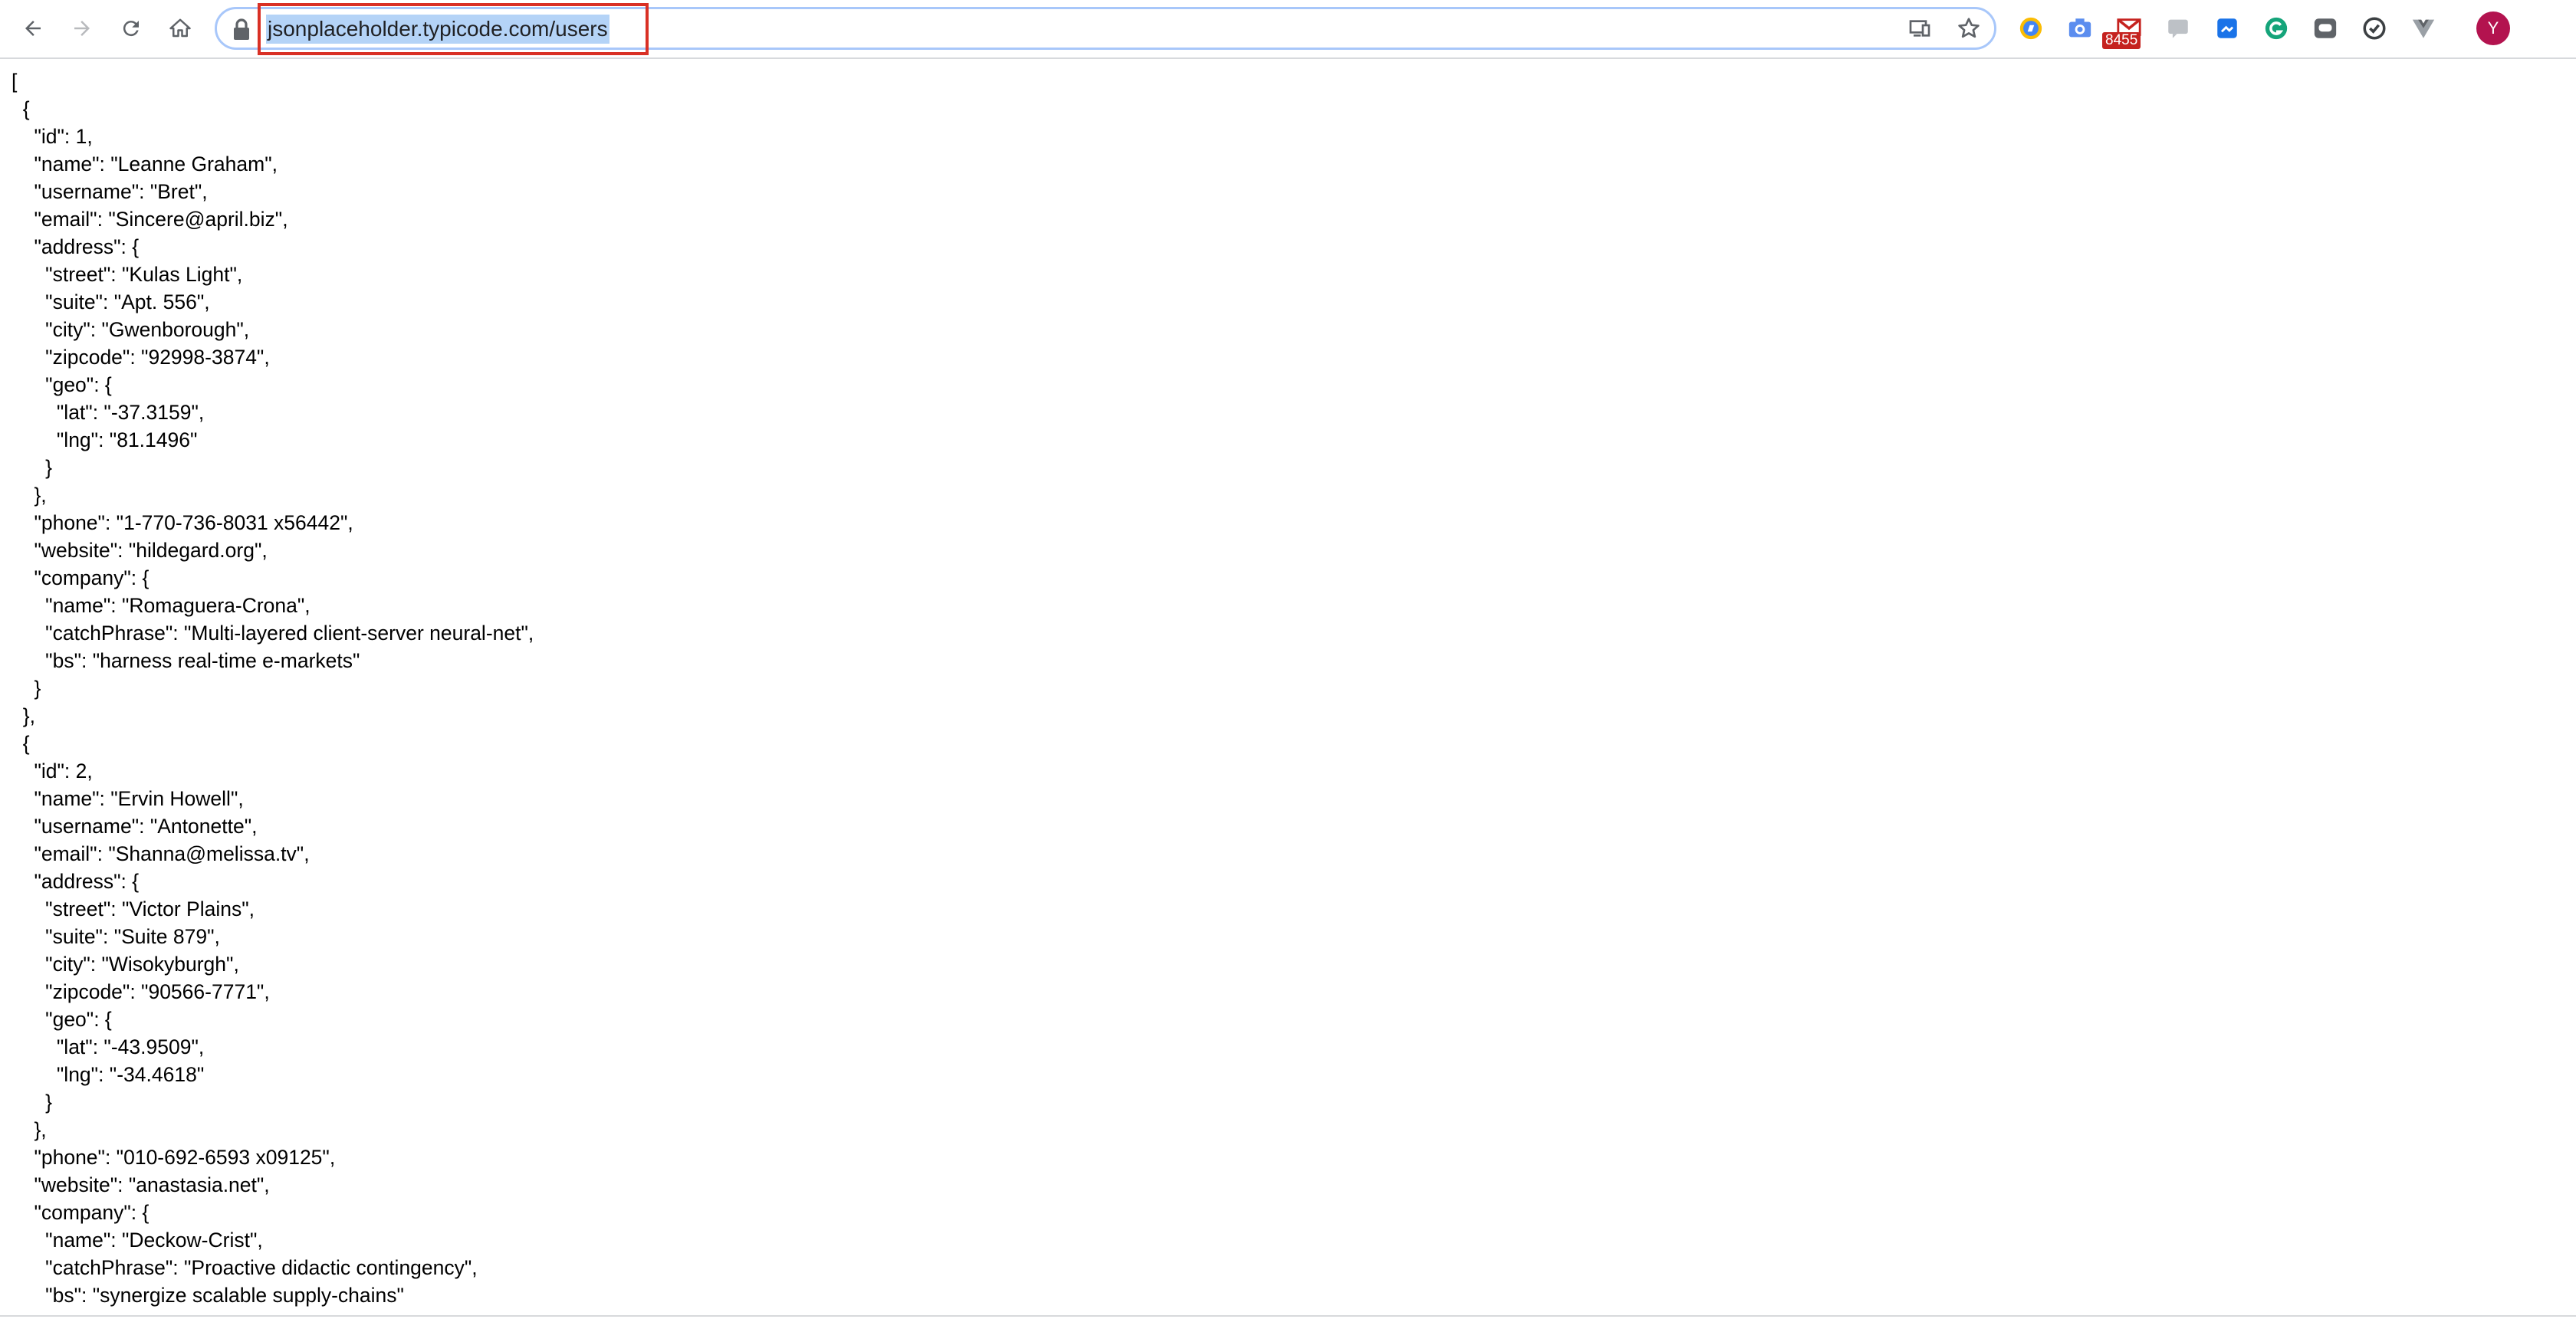 The width and height of the screenshot is (2576, 1319). I want to click on cast-button, so click(1920, 28).